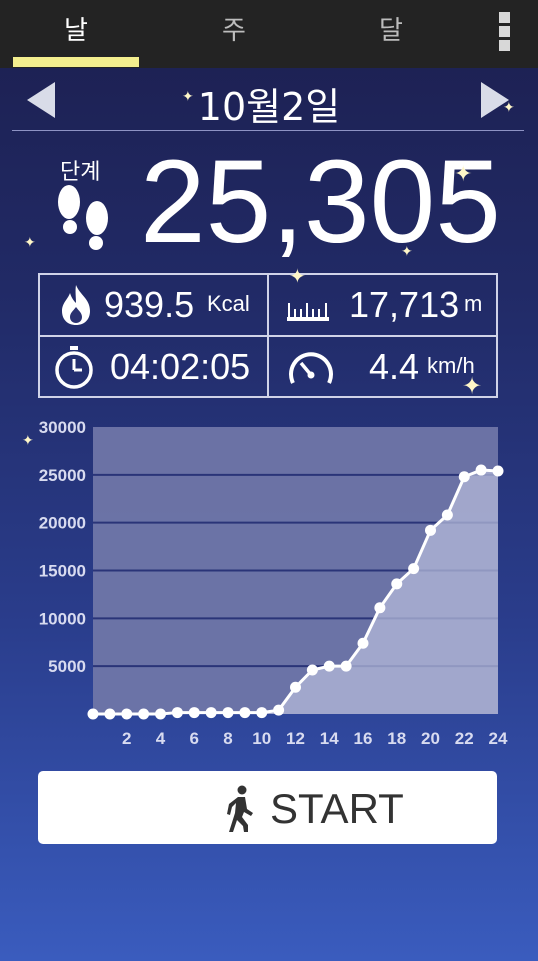 This screenshot has height=961, width=538. Describe the element at coordinates (149, 304) in the screenshot. I see `calories-value: 939.5` at that location.